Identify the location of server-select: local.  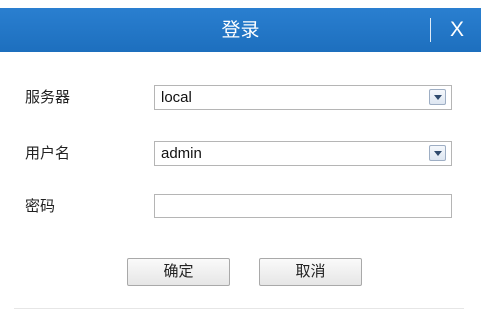
(303, 97).